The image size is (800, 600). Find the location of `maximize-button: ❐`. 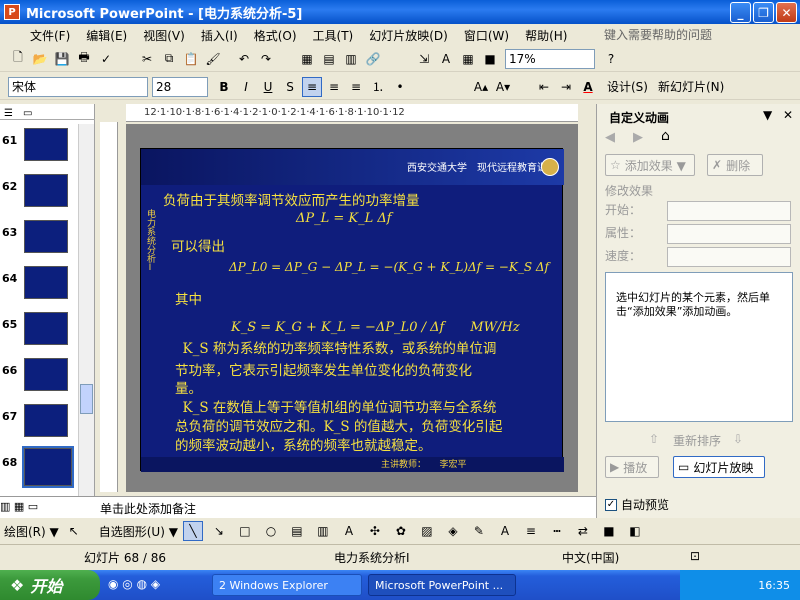

maximize-button: ❐ is located at coordinates (763, 12).